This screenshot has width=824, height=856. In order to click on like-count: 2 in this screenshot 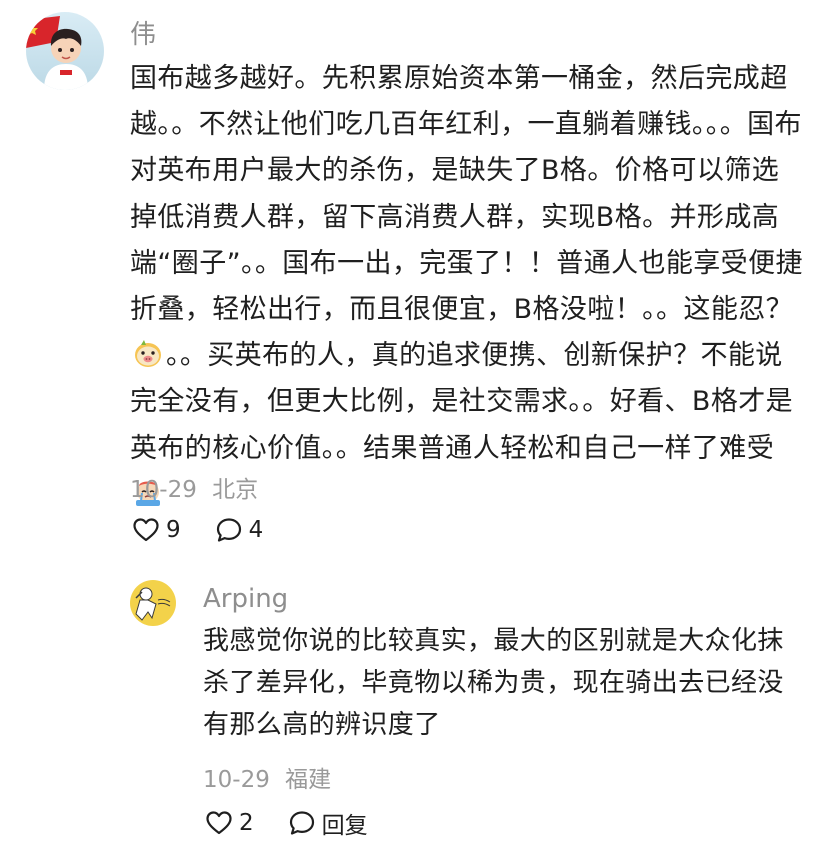, I will do `click(246, 823)`.